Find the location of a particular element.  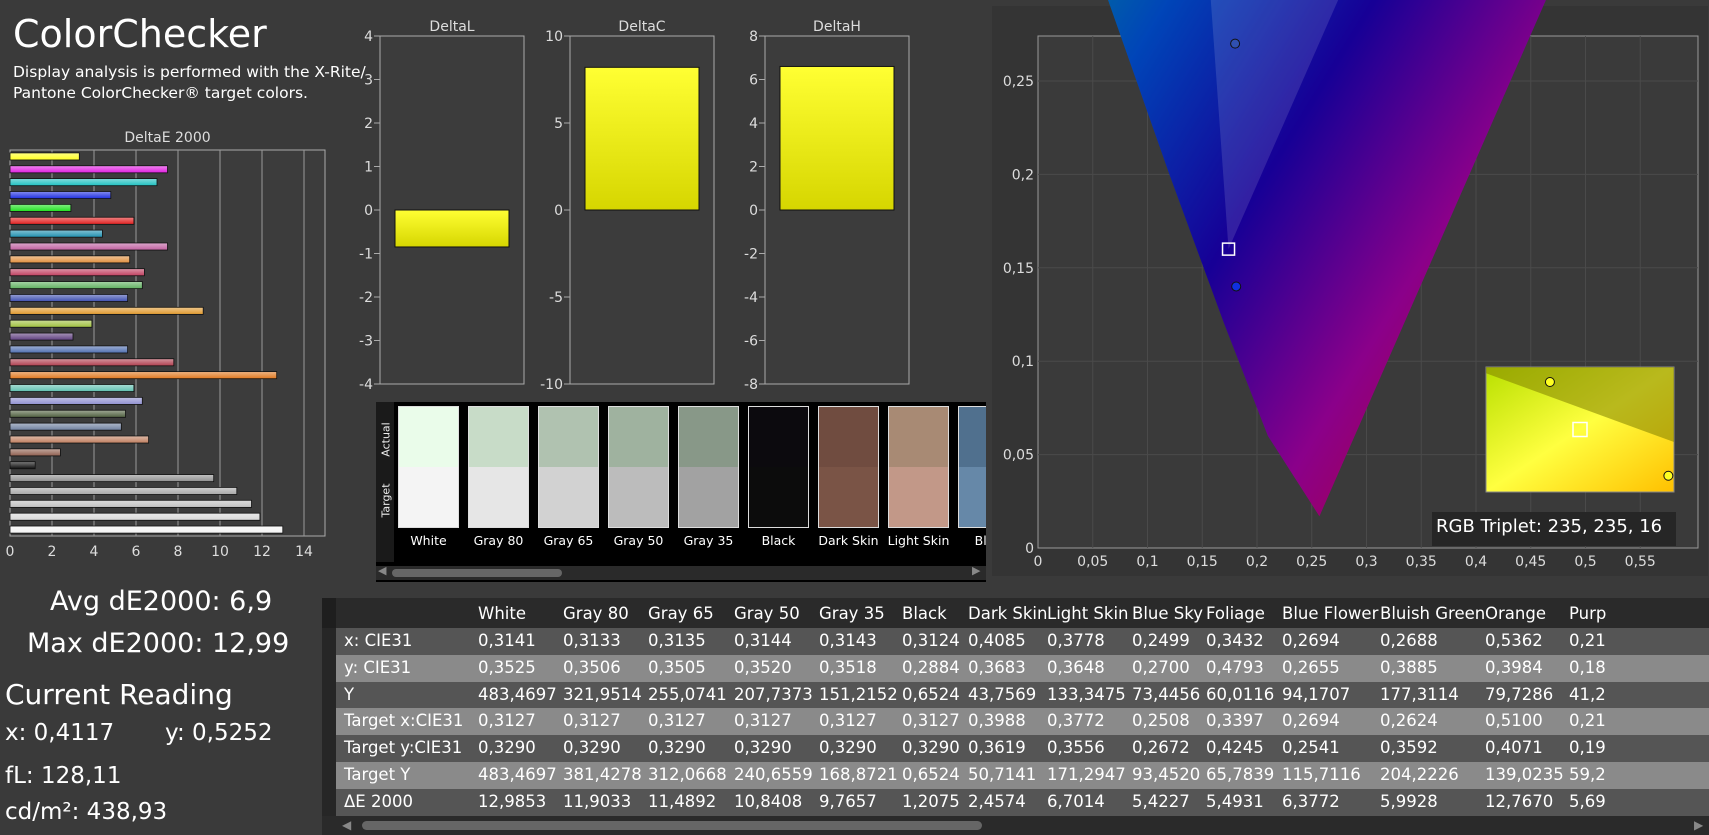

table-cell: 12,9853 is located at coordinates (512, 801).